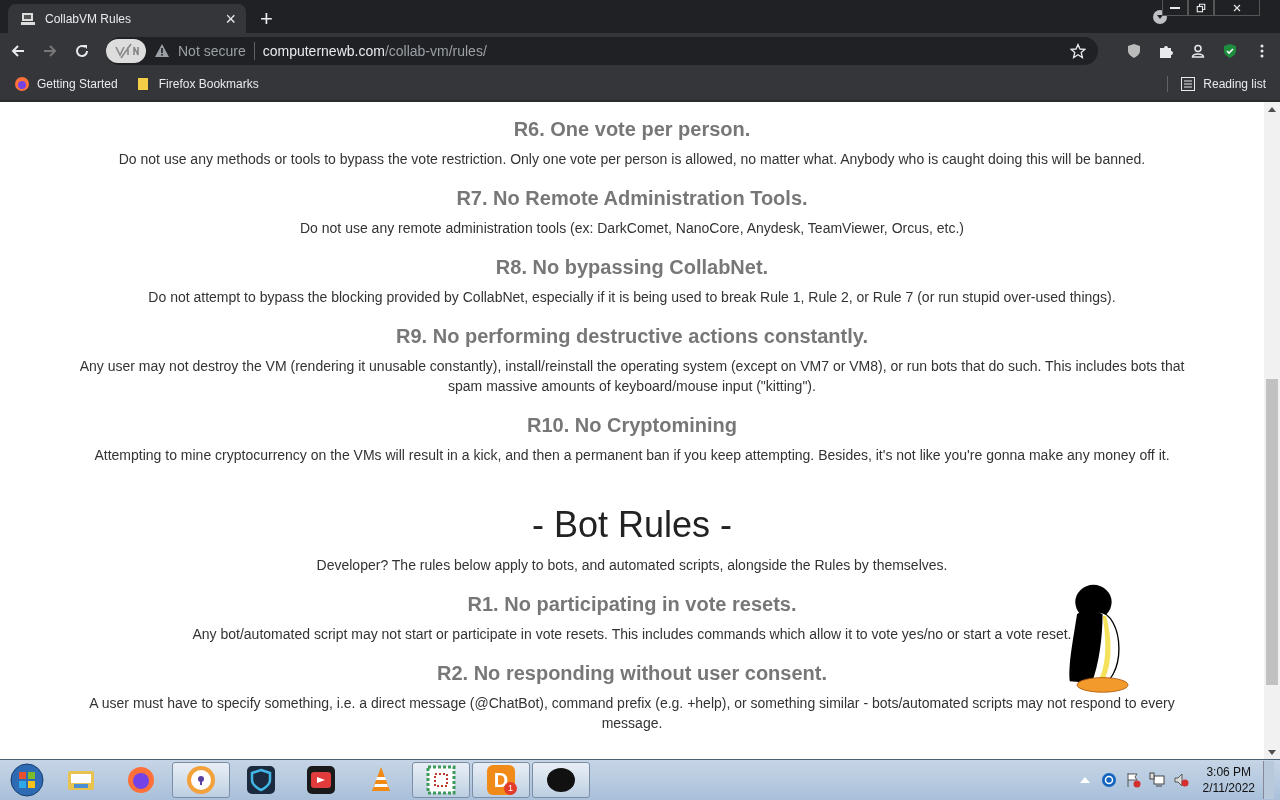  I want to click on rule-text: Do not attempt to bypass the blocking provided by CollabNet, especially if it is being used to break Rule 1, Rule 2, or Rule 7 (or run stupid over-used things)., so click(632, 297).